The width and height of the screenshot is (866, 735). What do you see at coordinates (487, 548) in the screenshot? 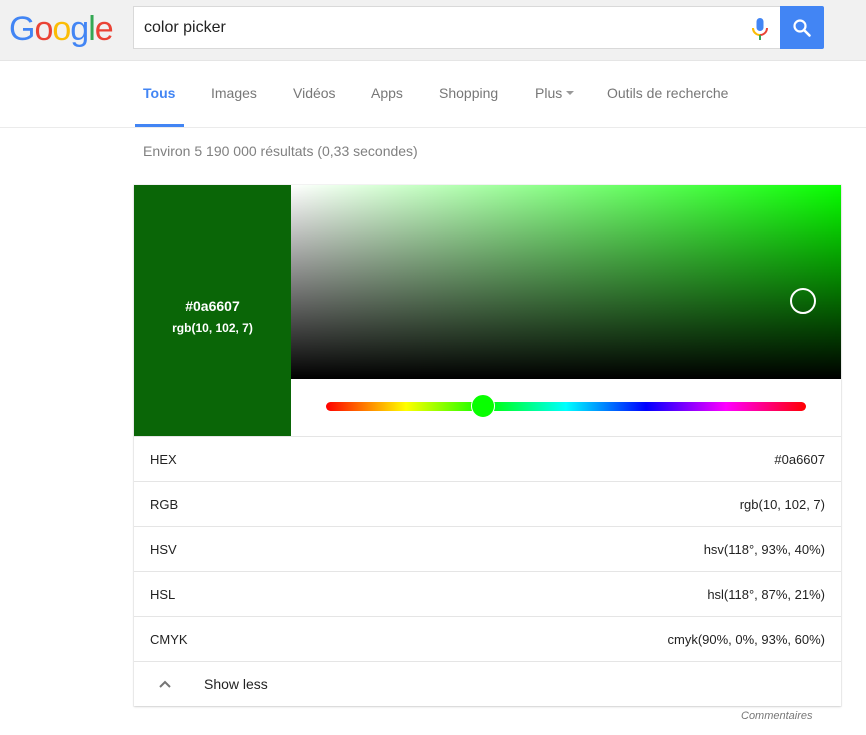
I see `color-row-hsv: HSV hsv(118°, 93%, 40%)` at bounding box center [487, 548].